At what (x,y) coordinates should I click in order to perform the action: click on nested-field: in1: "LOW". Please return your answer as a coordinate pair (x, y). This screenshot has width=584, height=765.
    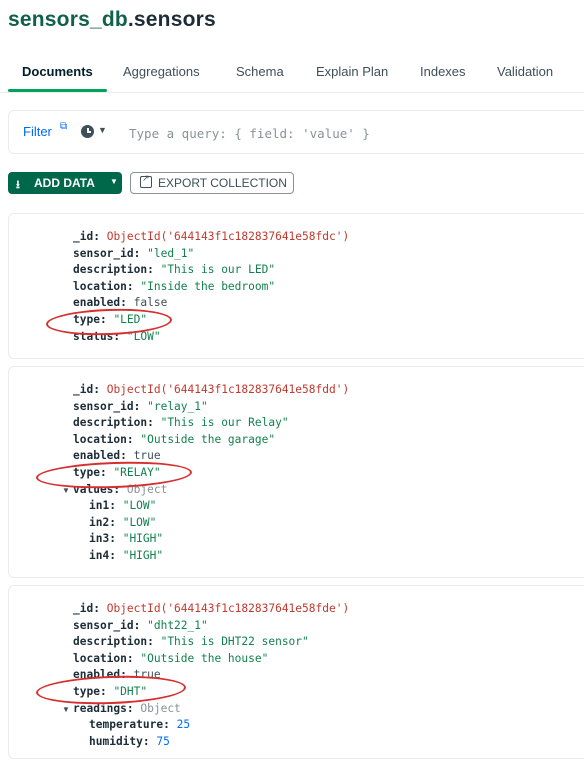
    Looking at the image, I should click on (122, 506).